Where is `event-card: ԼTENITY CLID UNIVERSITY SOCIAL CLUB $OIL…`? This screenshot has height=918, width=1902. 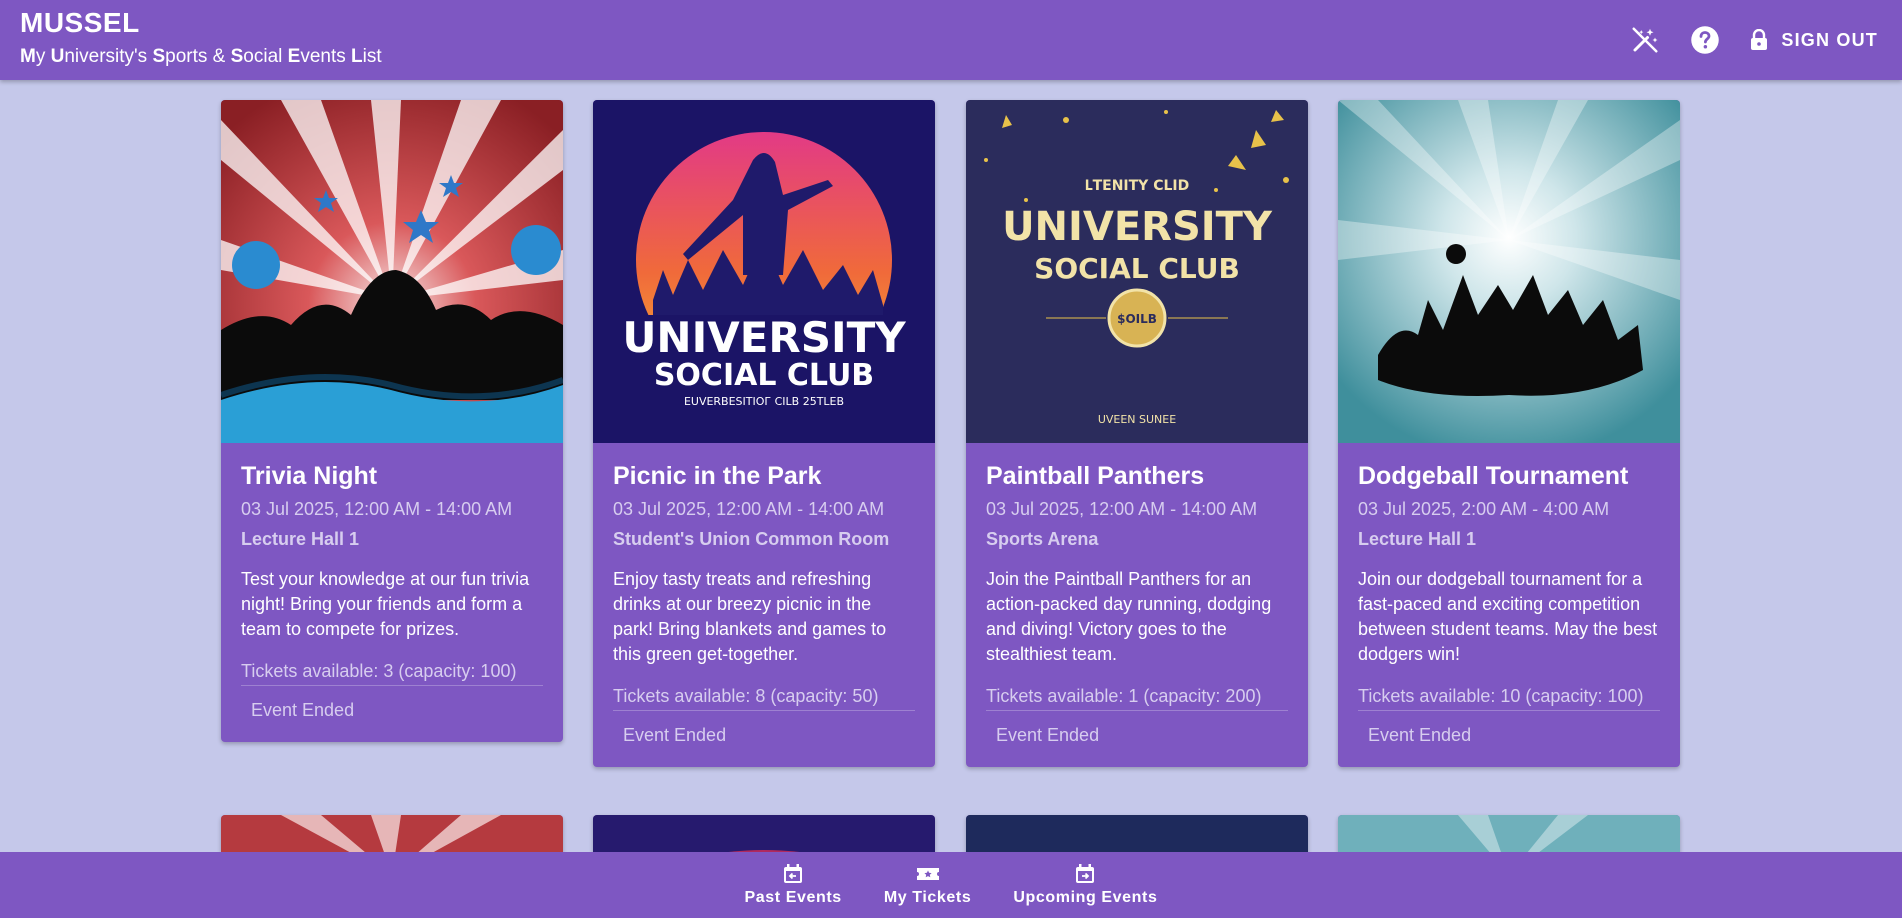 event-card: ԼTENITY CLID UNIVERSITY SOCIAL CLUB $OIL… is located at coordinates (1137, 433).